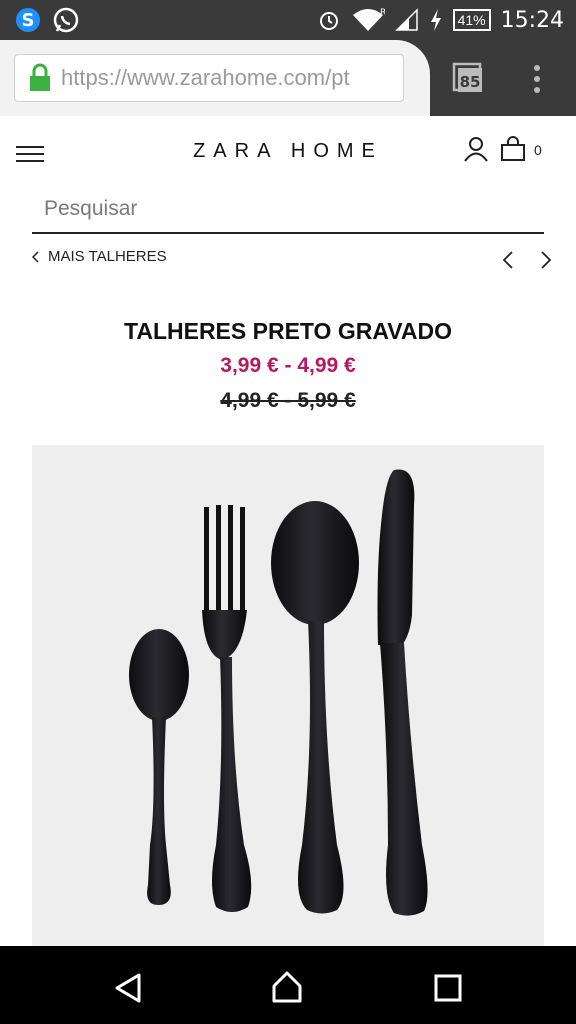 This screenshot has height=1024, width=576. Describe the element at coordinates (315, 707) in the screenshot. I see `tablespoon` at that location.